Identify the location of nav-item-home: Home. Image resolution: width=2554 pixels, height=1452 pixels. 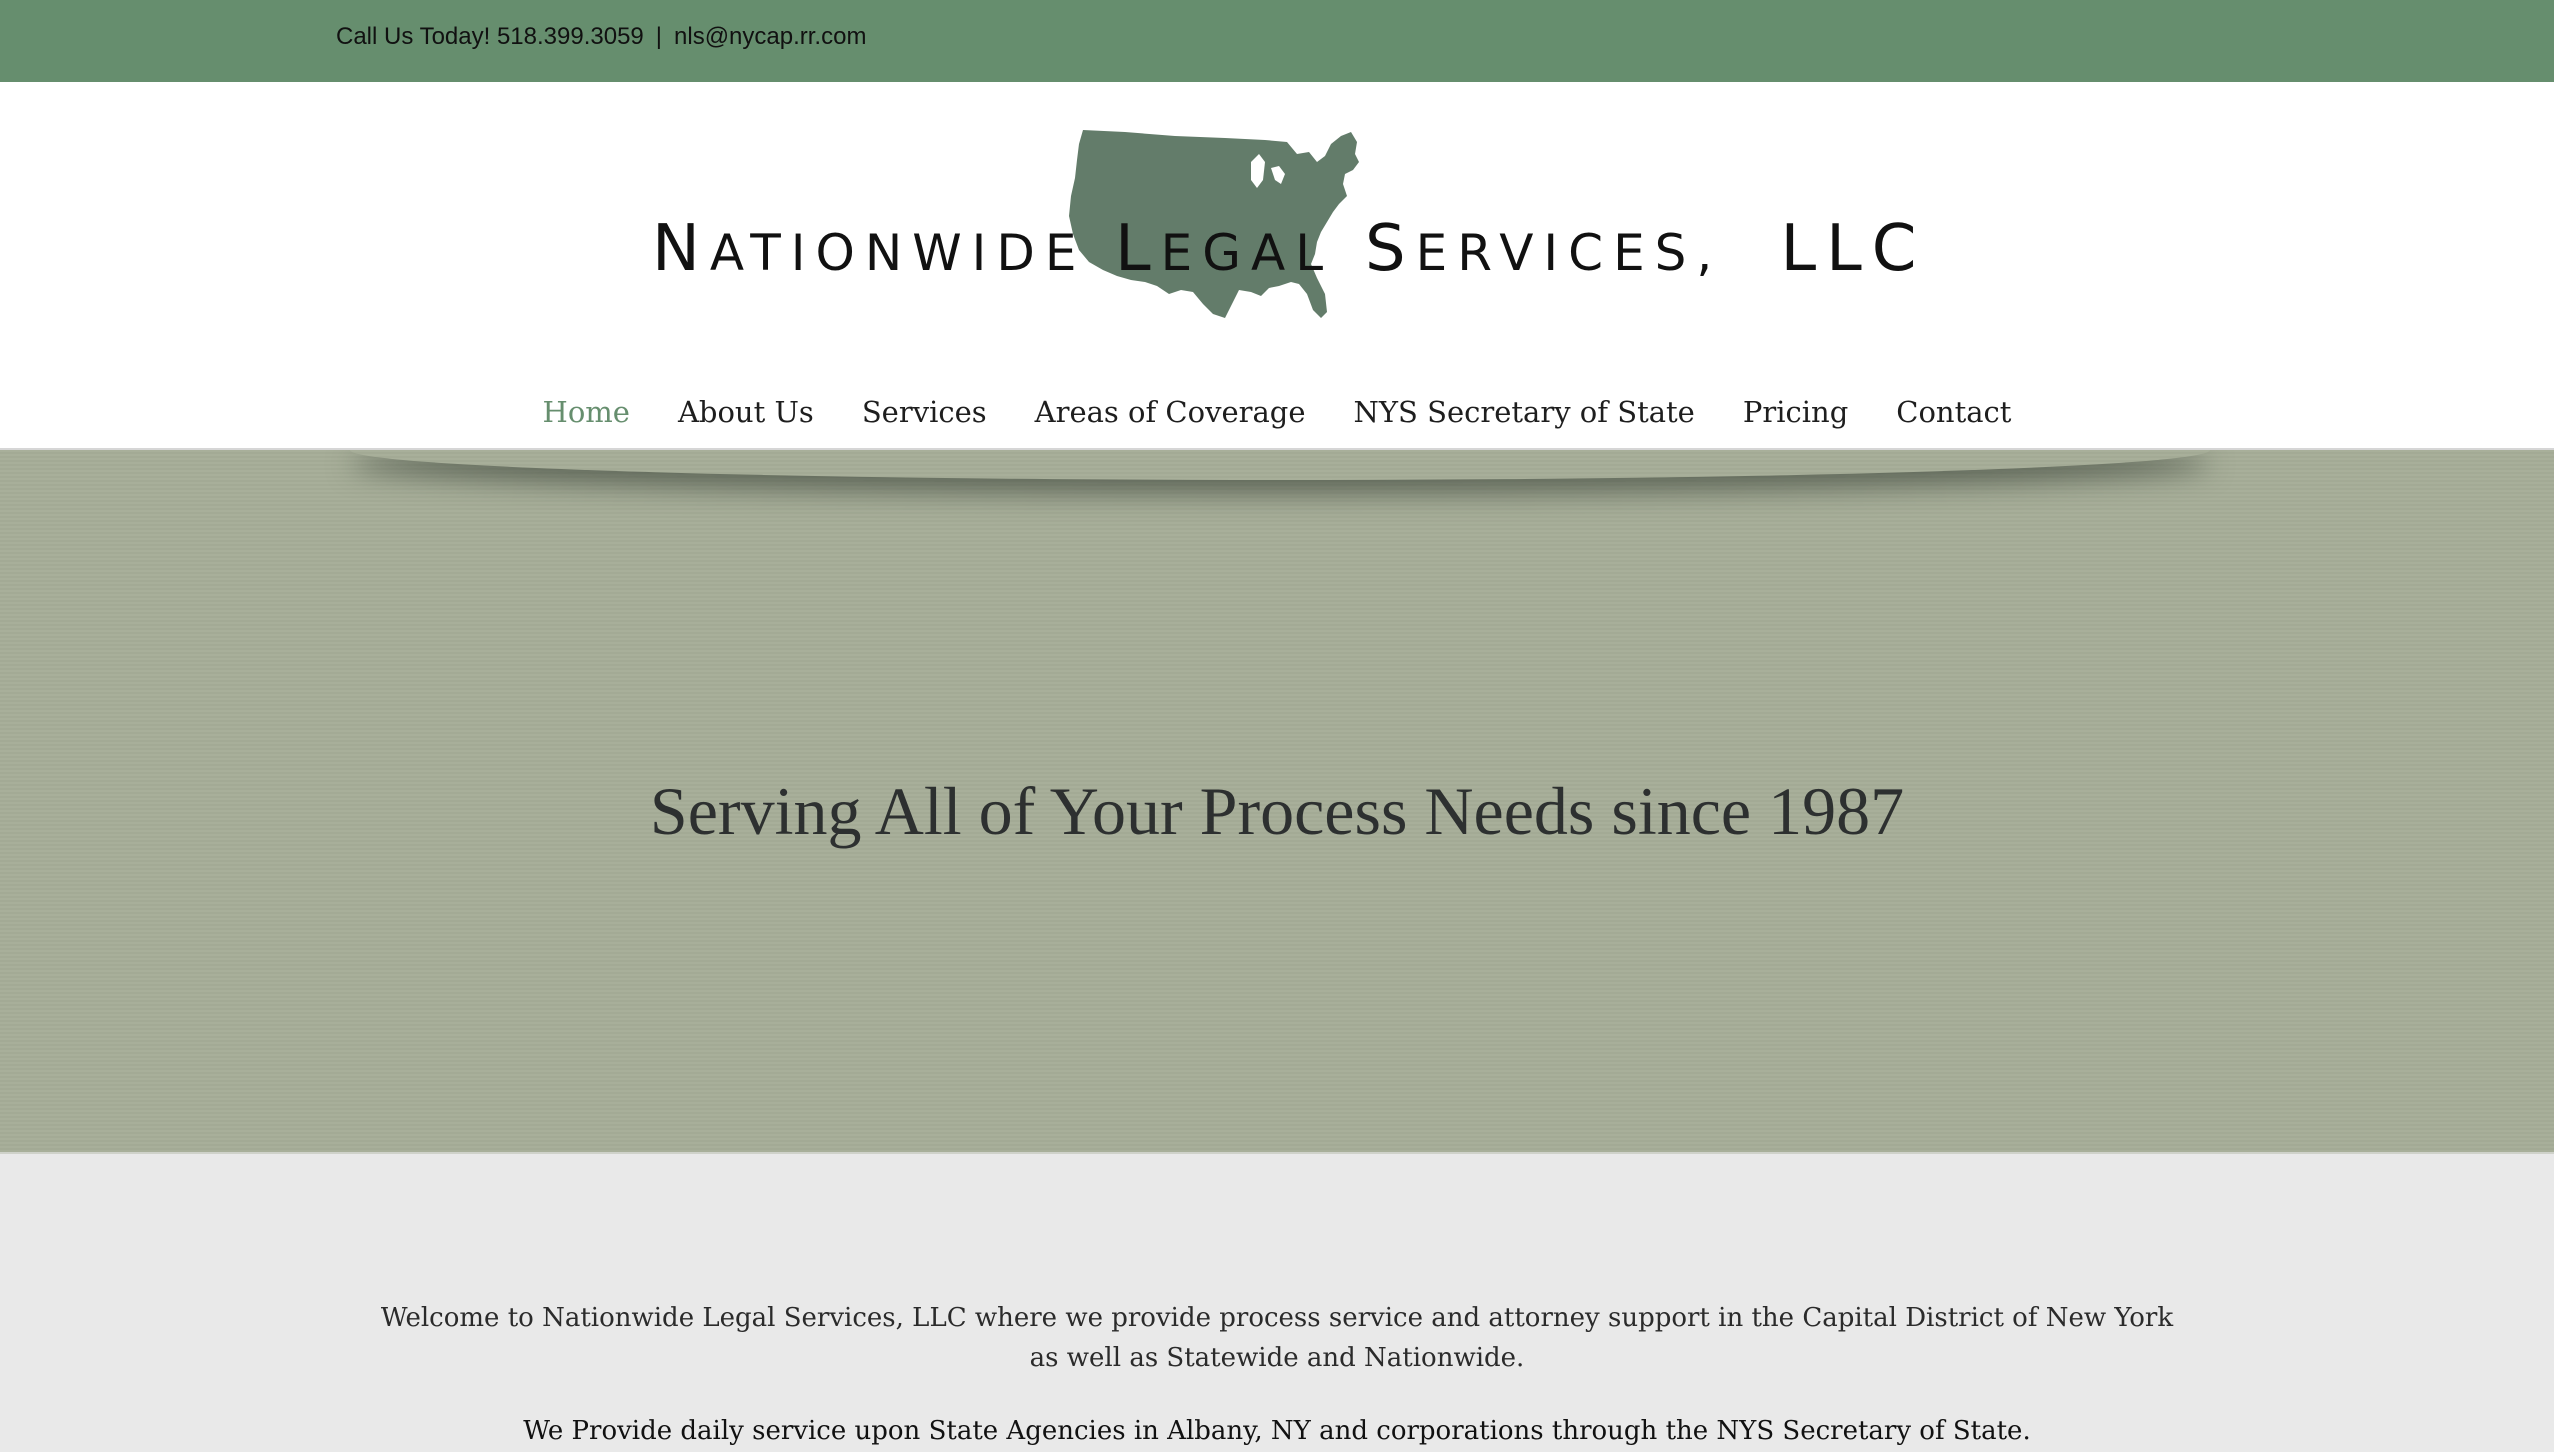
(586, 412).